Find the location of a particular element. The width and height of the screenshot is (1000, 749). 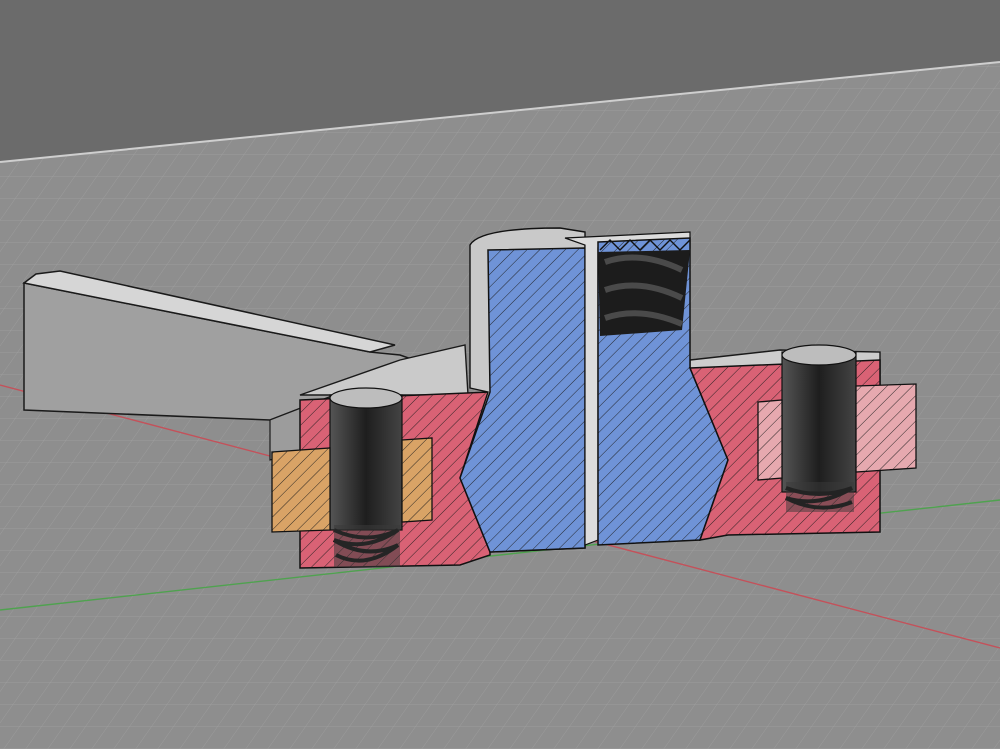

right-screw-hole is located at coordinates (819, 428).